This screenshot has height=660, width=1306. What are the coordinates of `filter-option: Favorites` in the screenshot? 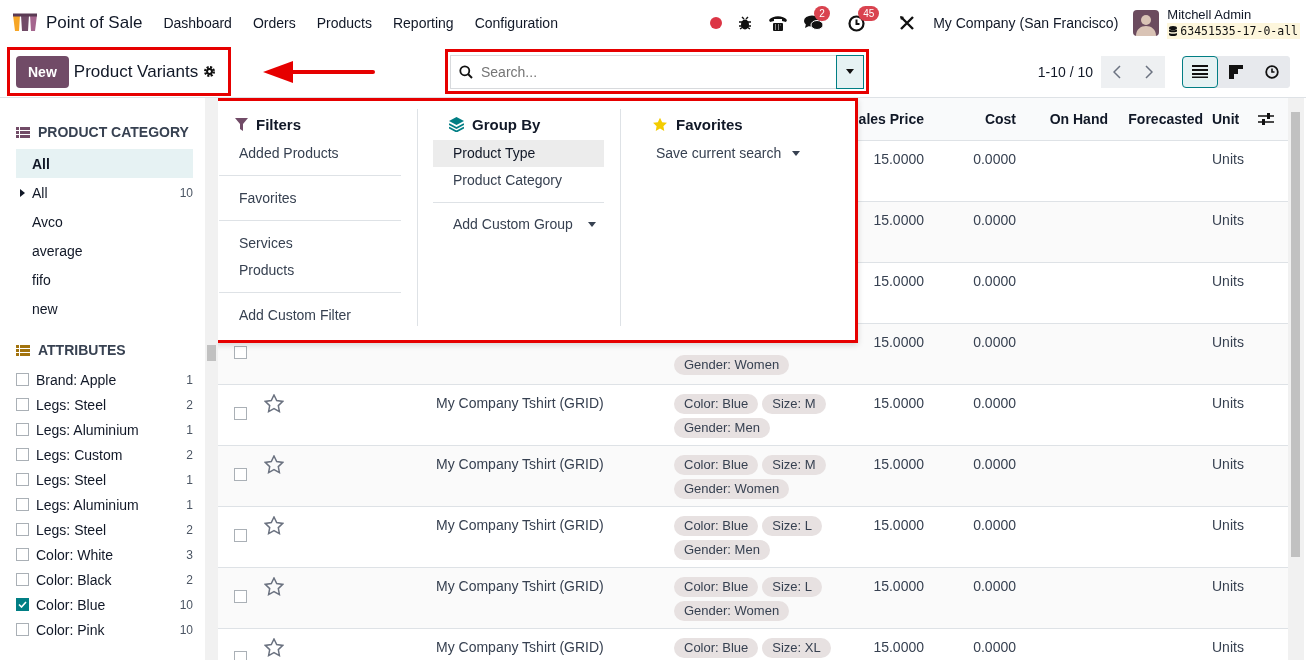 It's located at (310, 198).